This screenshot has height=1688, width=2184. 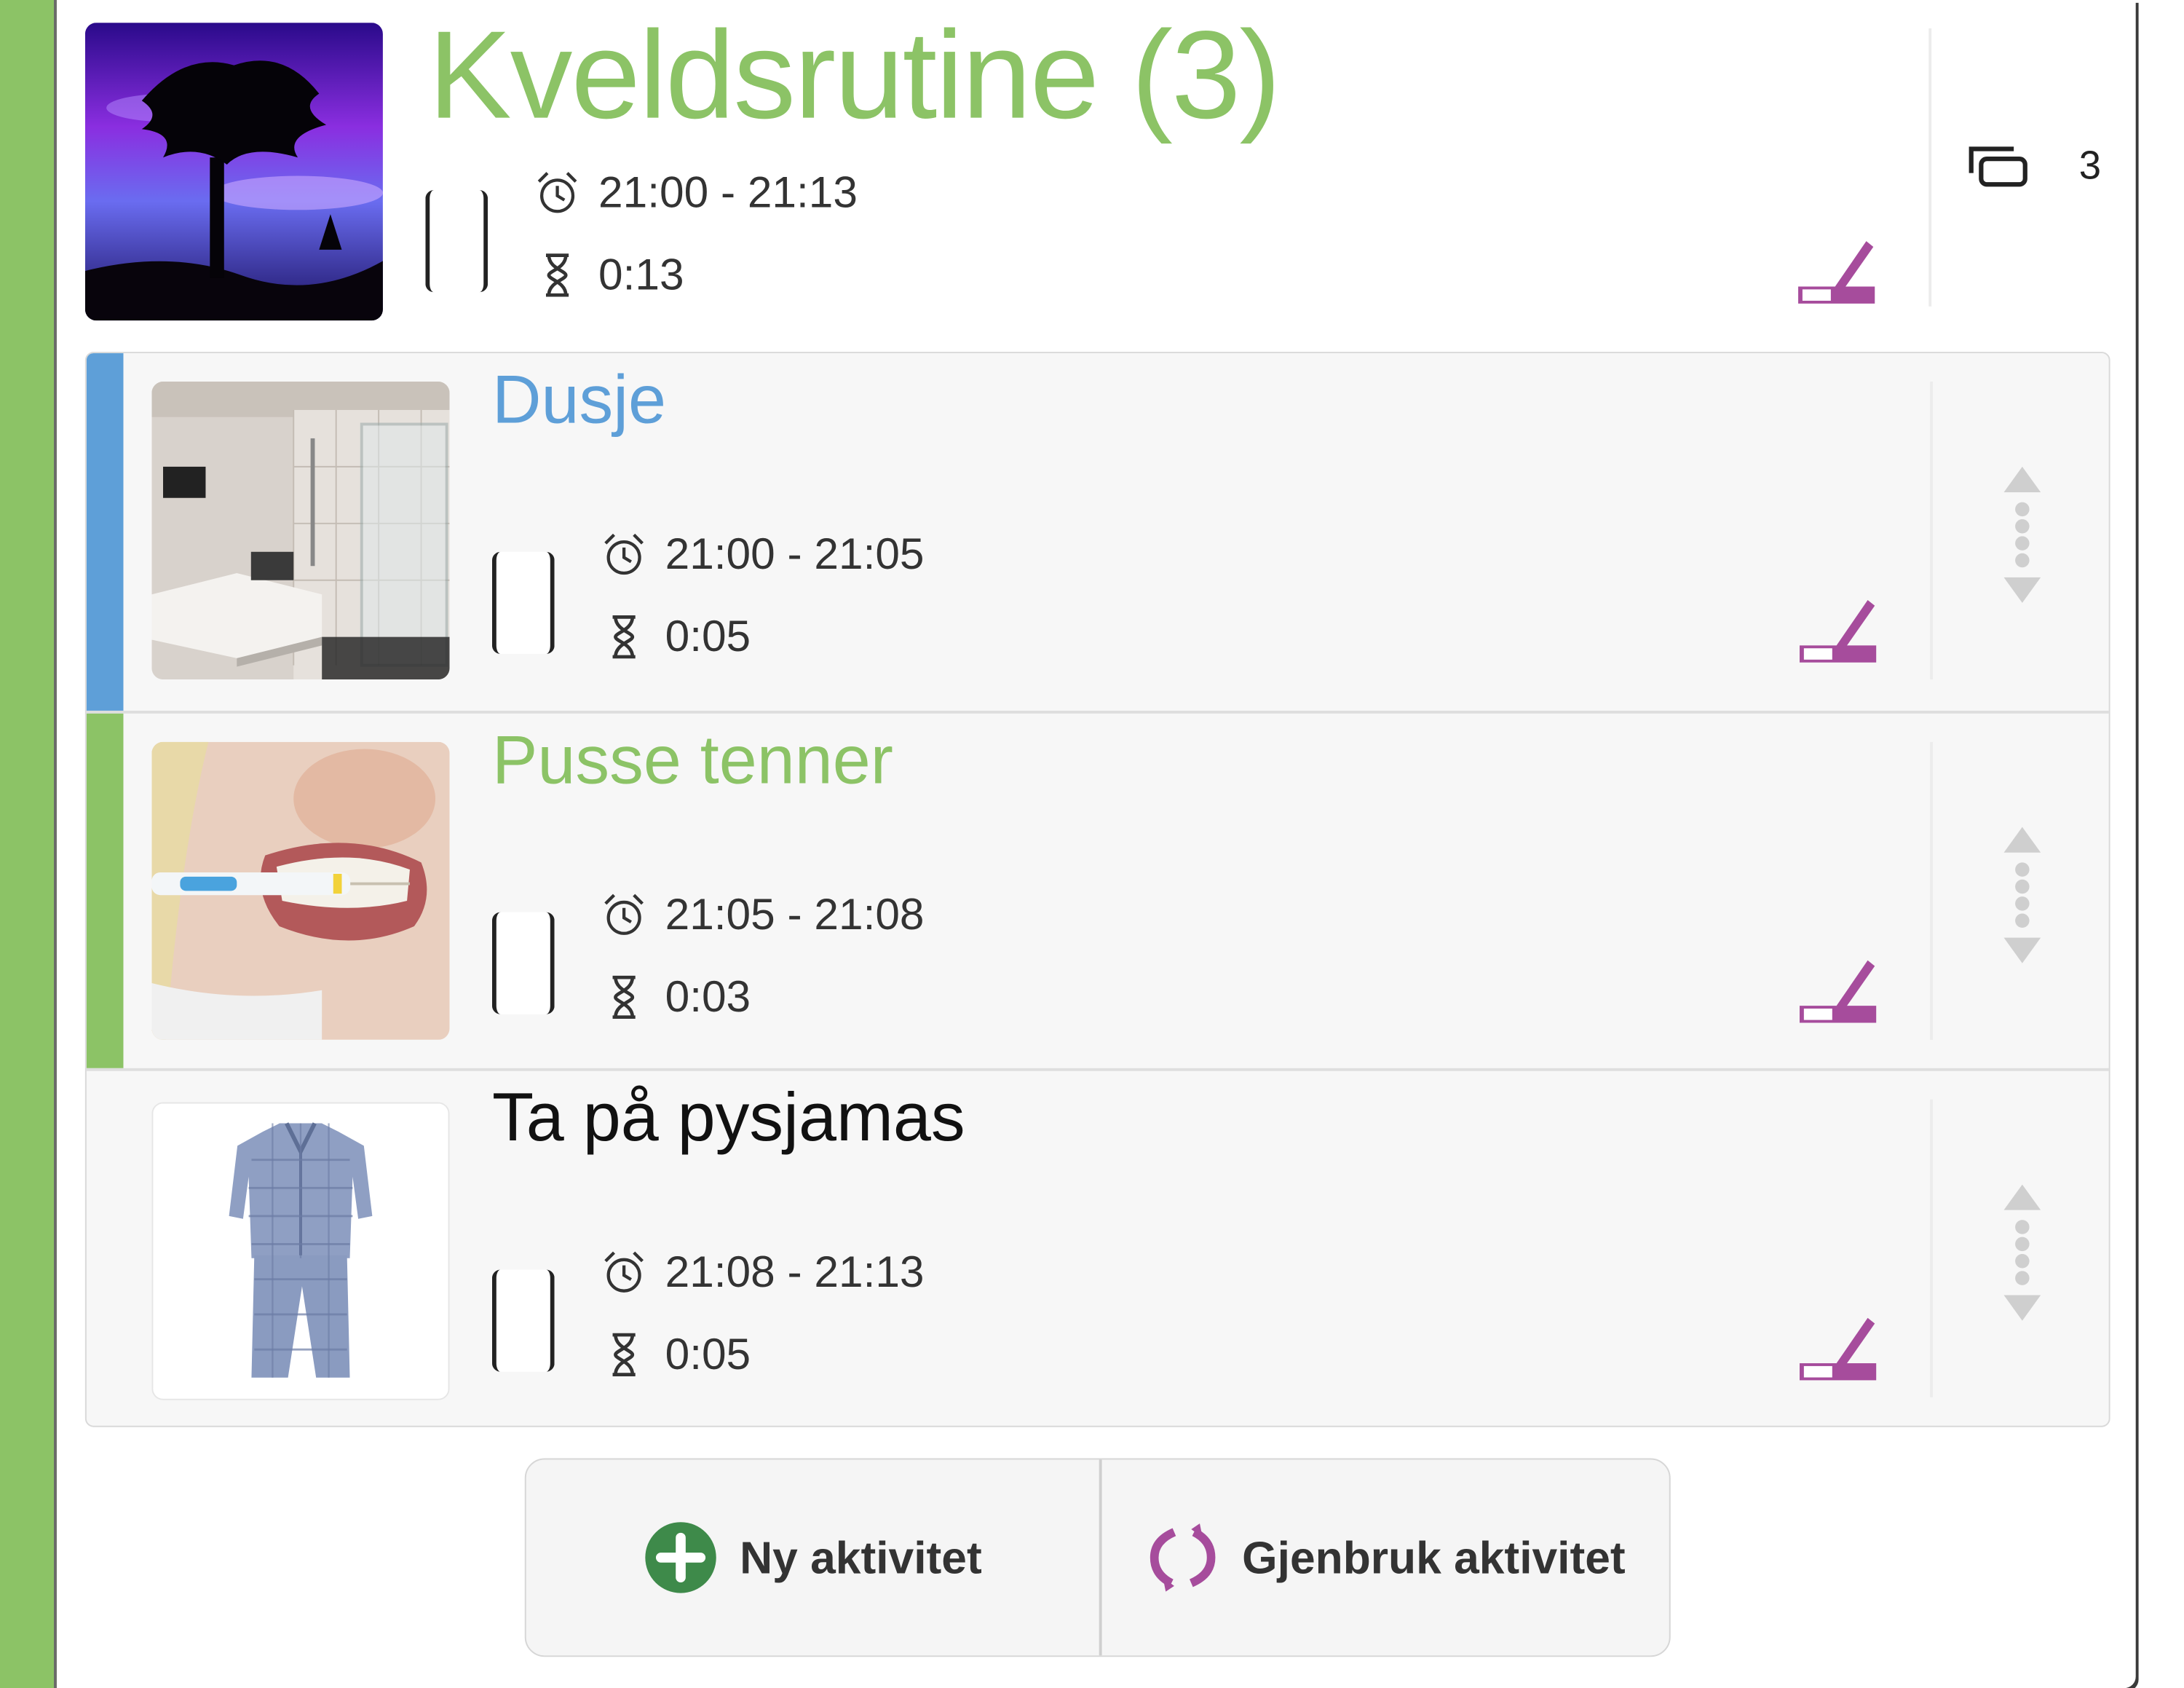 I want to click on header-divider, so click(x=1930, y=167).